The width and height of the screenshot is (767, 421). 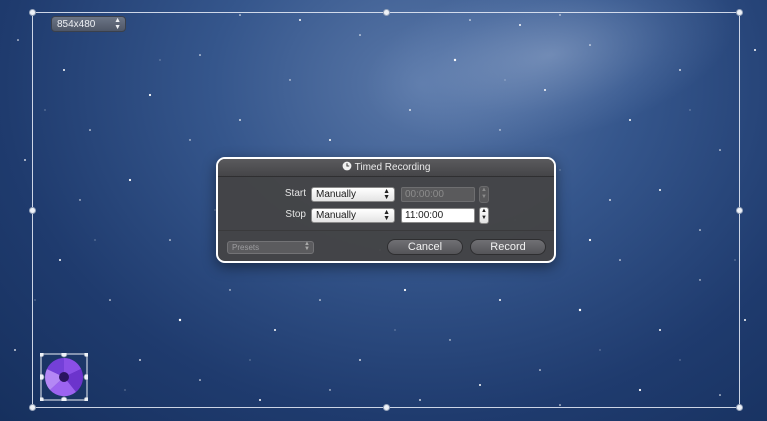 I want to click on presets-popup: Presets ▲ ▼, so click(x=270, y=247).